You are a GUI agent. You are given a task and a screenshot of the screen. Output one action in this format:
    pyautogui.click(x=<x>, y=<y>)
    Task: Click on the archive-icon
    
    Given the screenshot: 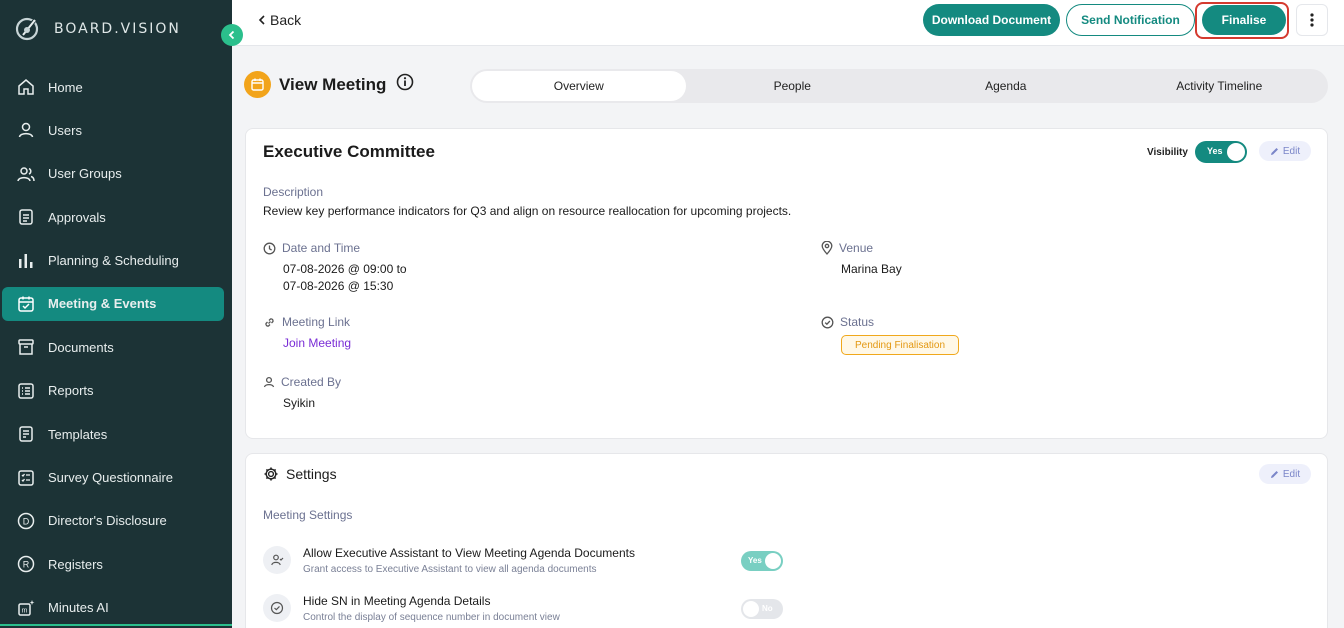 What is the action you would take?
    pyautogui.click(x=26, y=347)
    